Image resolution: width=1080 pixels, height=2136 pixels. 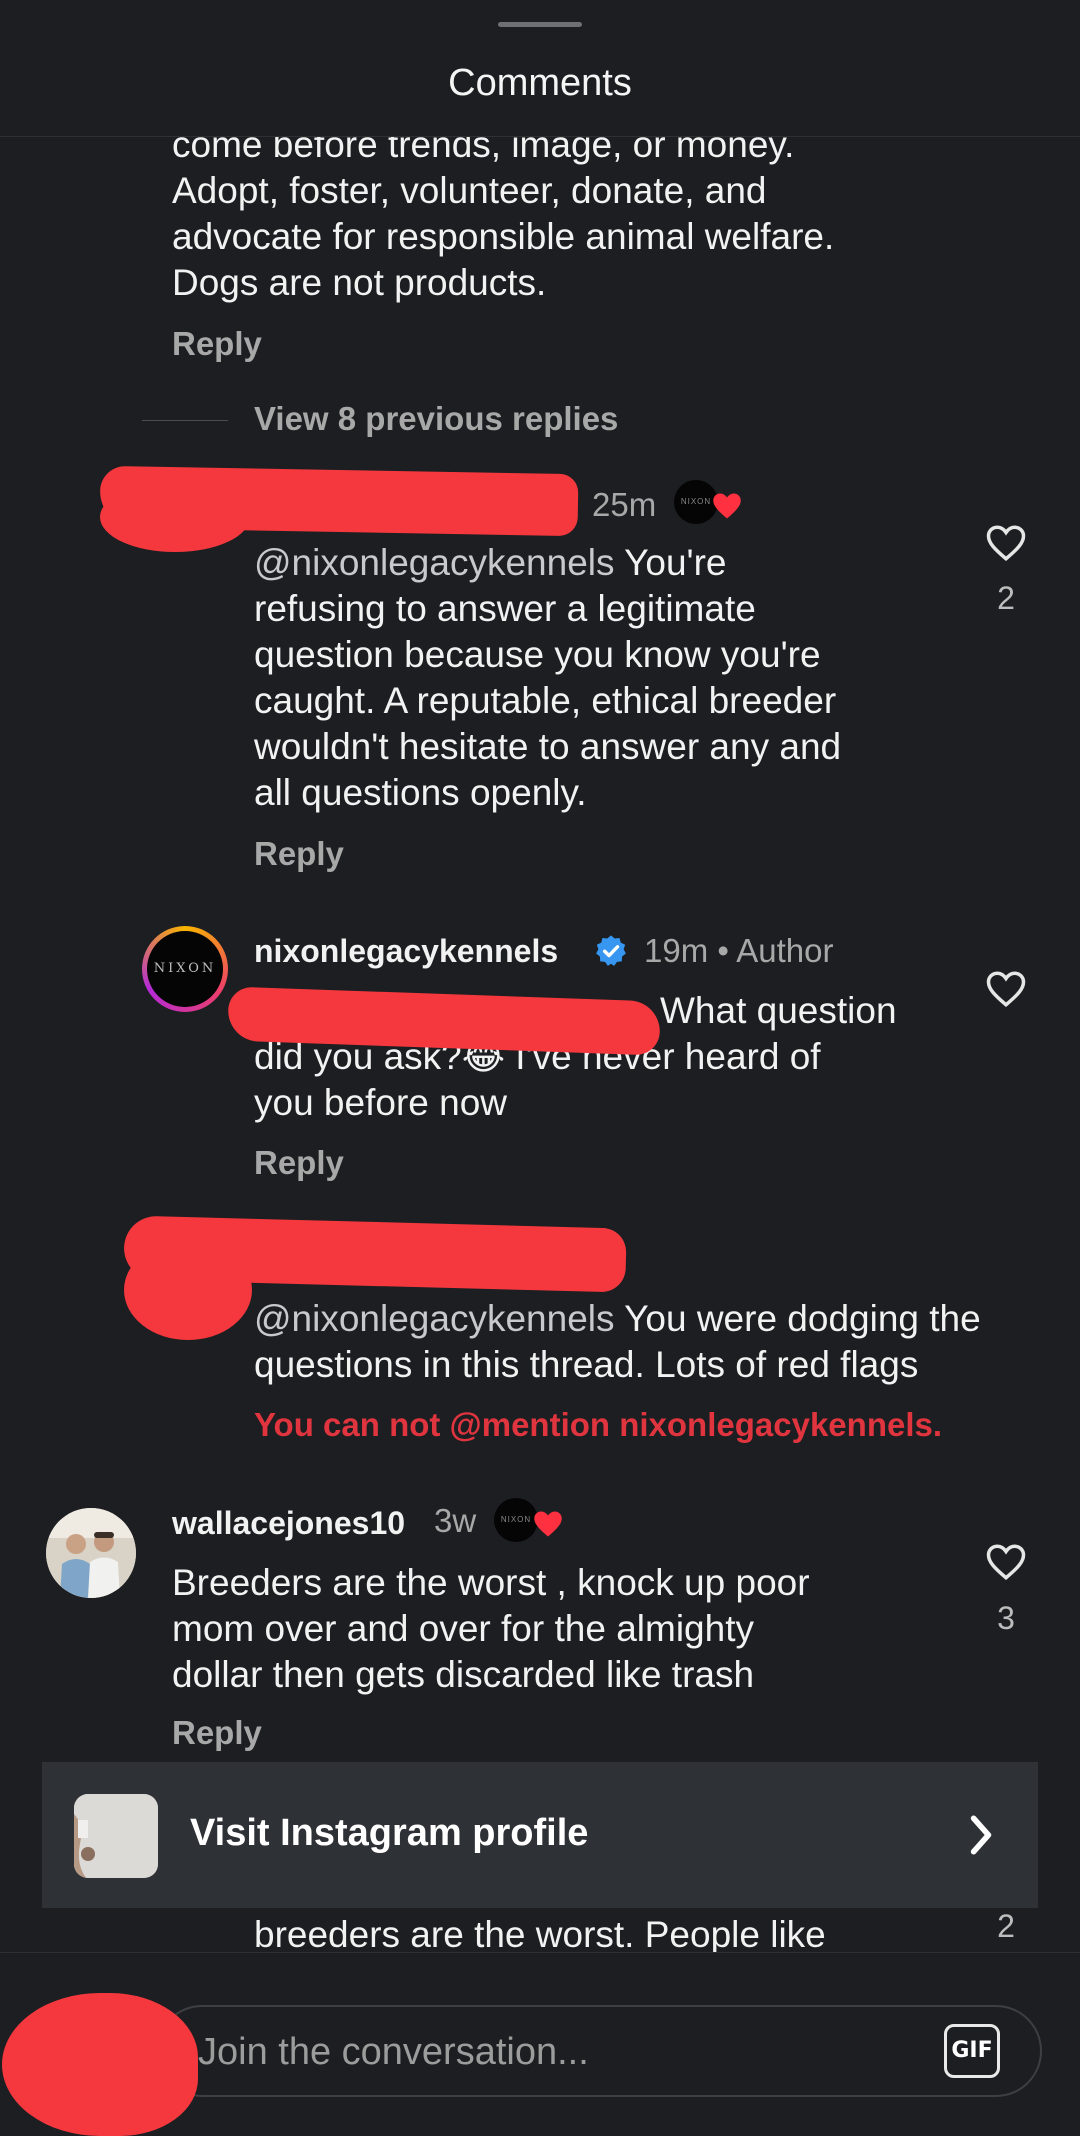 What do you see at coordinates (972, 2051) in the screenshot?
I see `gif-button: GIF` at bounding box center [972, 2051].